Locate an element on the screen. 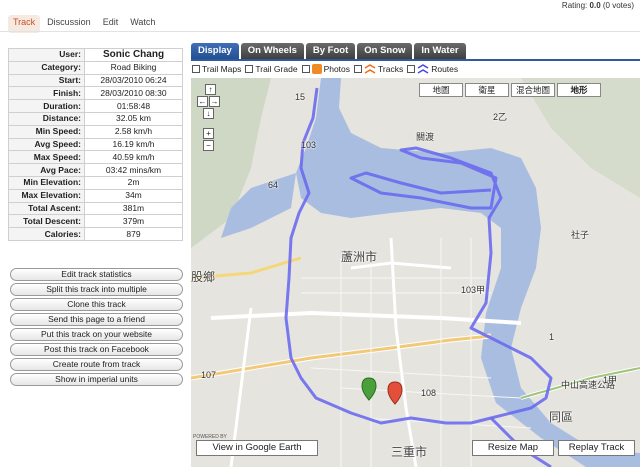  create-route-button: Create route from track is located at coordinates (96, 364).